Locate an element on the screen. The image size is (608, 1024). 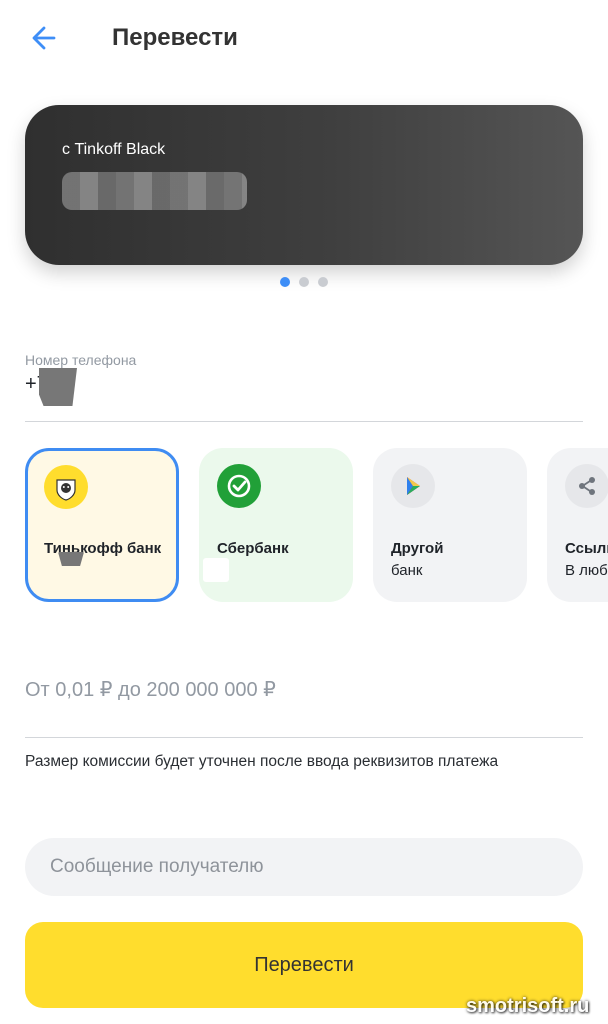
top-bar: Перевести is located at coordinates (304, 40).